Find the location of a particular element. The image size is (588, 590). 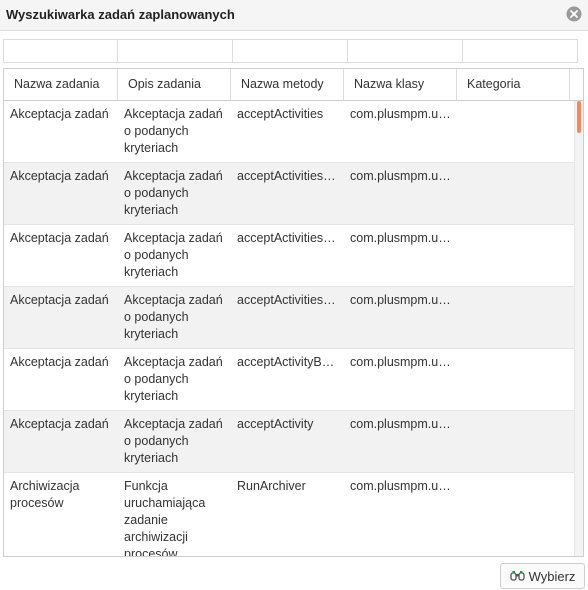

column-header-description: Opis zadania is located at coordinates (174, 85).